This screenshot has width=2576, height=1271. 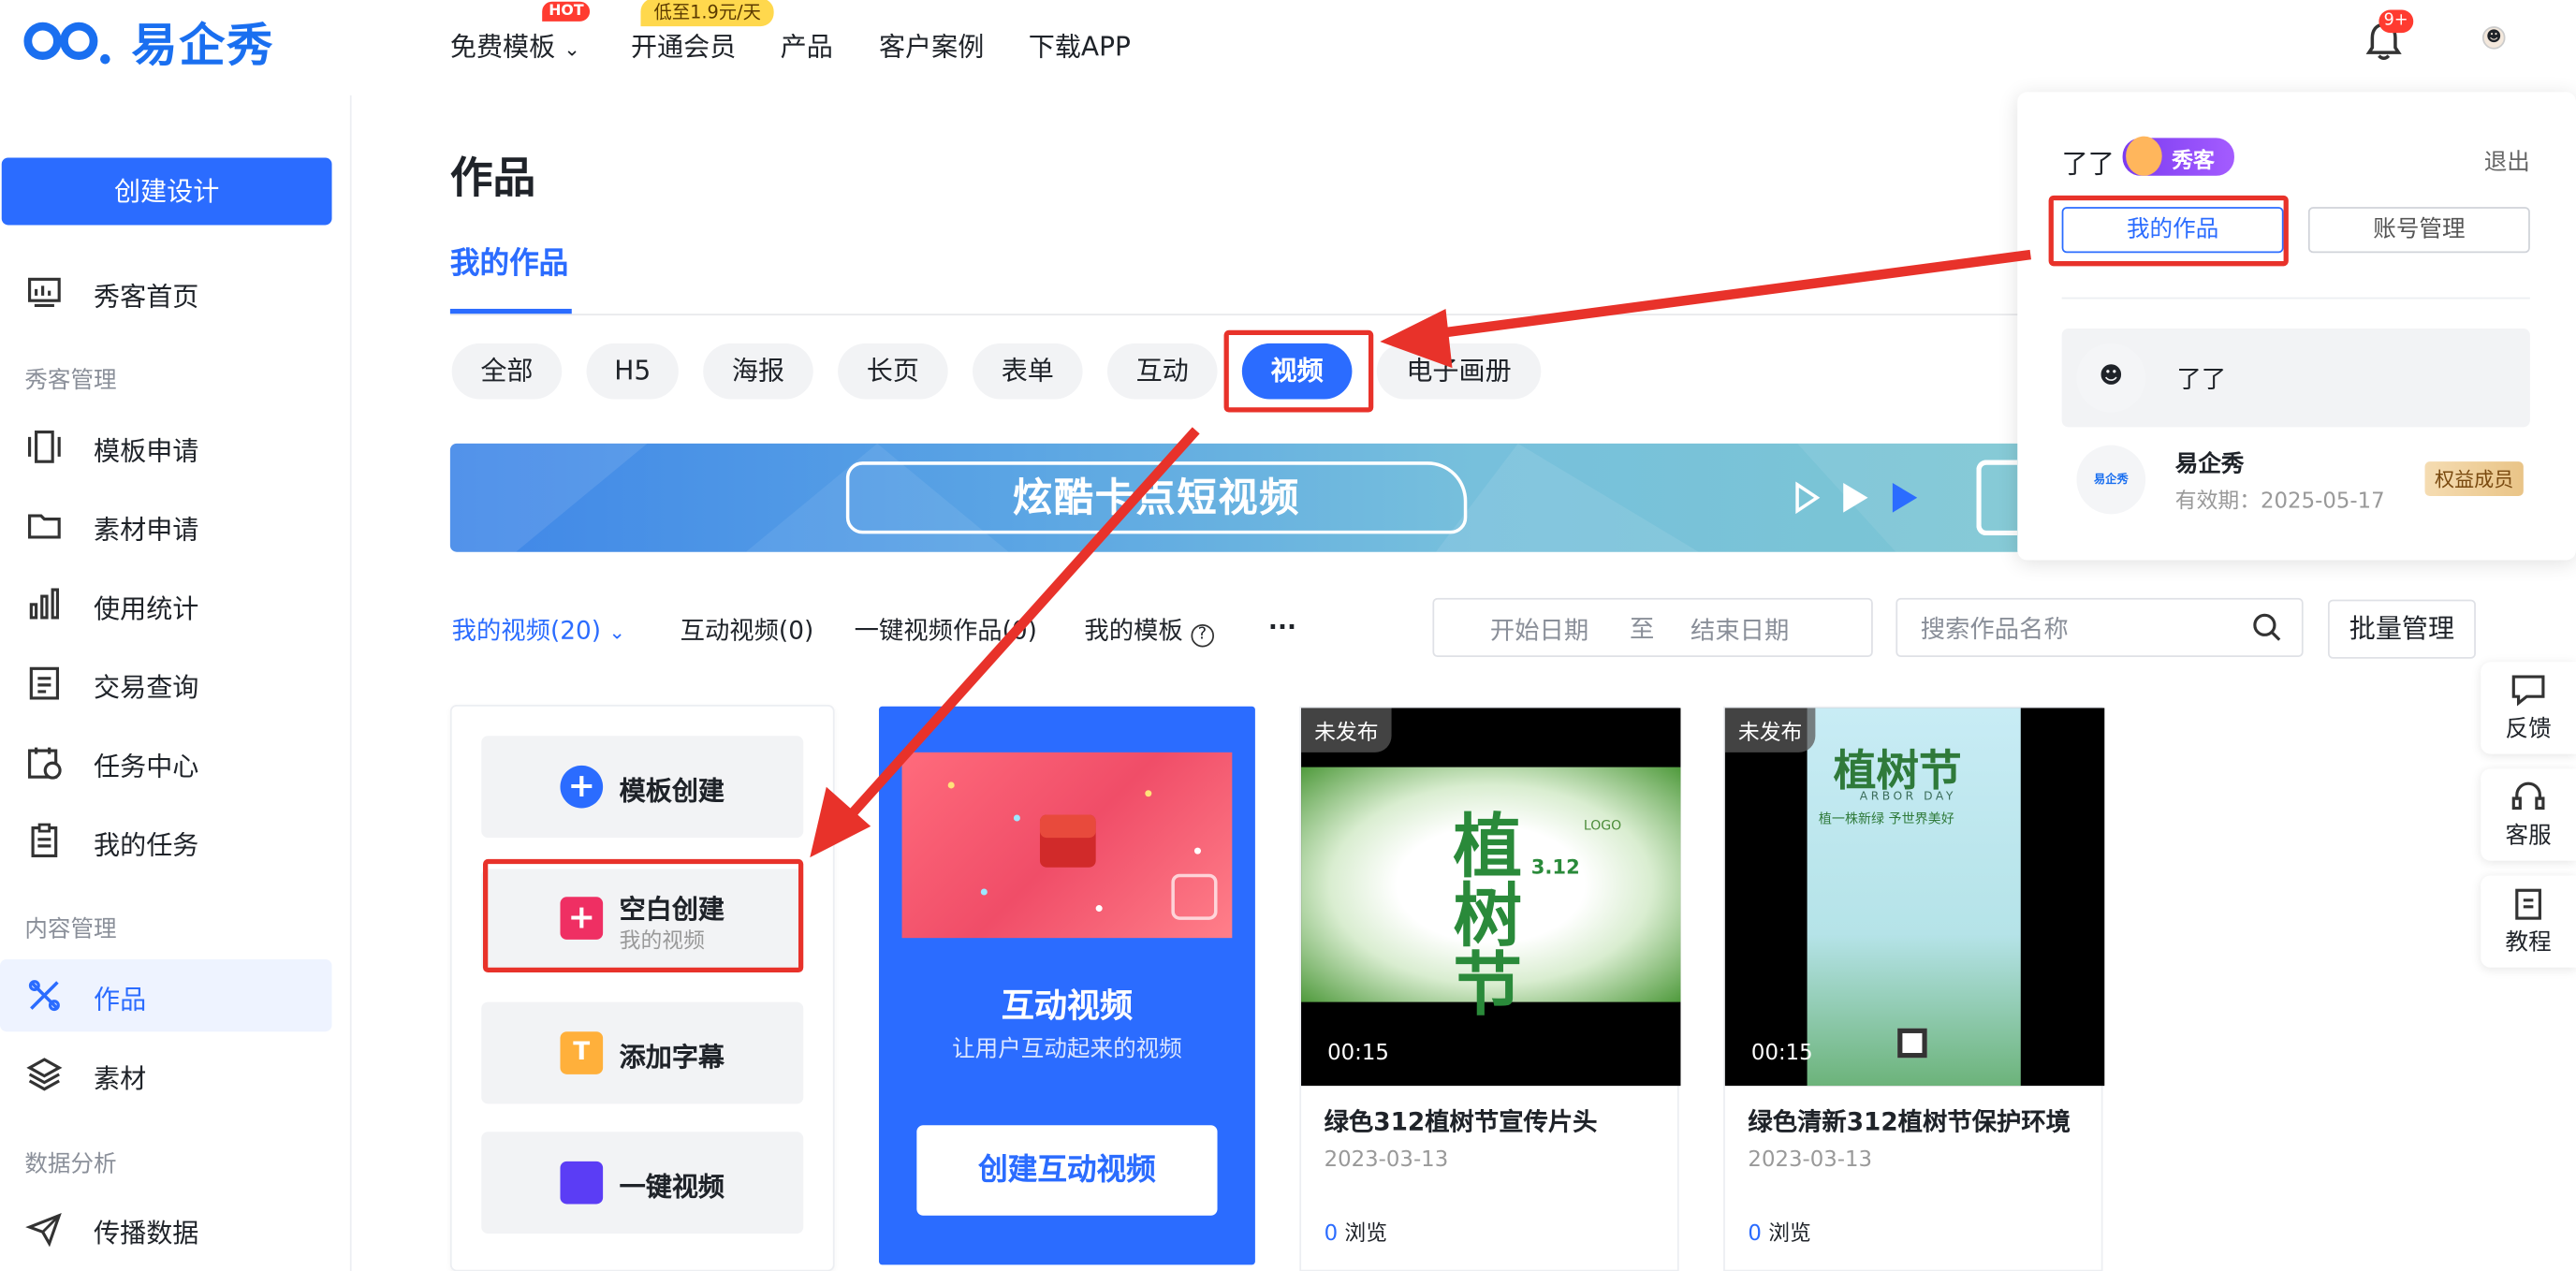 I want to click on filter-chip-ebook: 电子画册, so click(x=1459, y=371).